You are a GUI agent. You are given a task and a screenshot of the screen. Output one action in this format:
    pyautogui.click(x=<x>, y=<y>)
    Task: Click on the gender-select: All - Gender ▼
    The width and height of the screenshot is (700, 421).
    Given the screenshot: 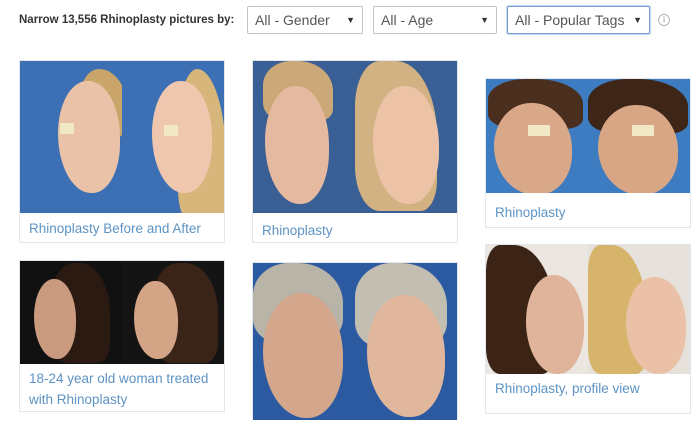 What is the action you would take?
    pyautogui.click(x=305, y=20)
    